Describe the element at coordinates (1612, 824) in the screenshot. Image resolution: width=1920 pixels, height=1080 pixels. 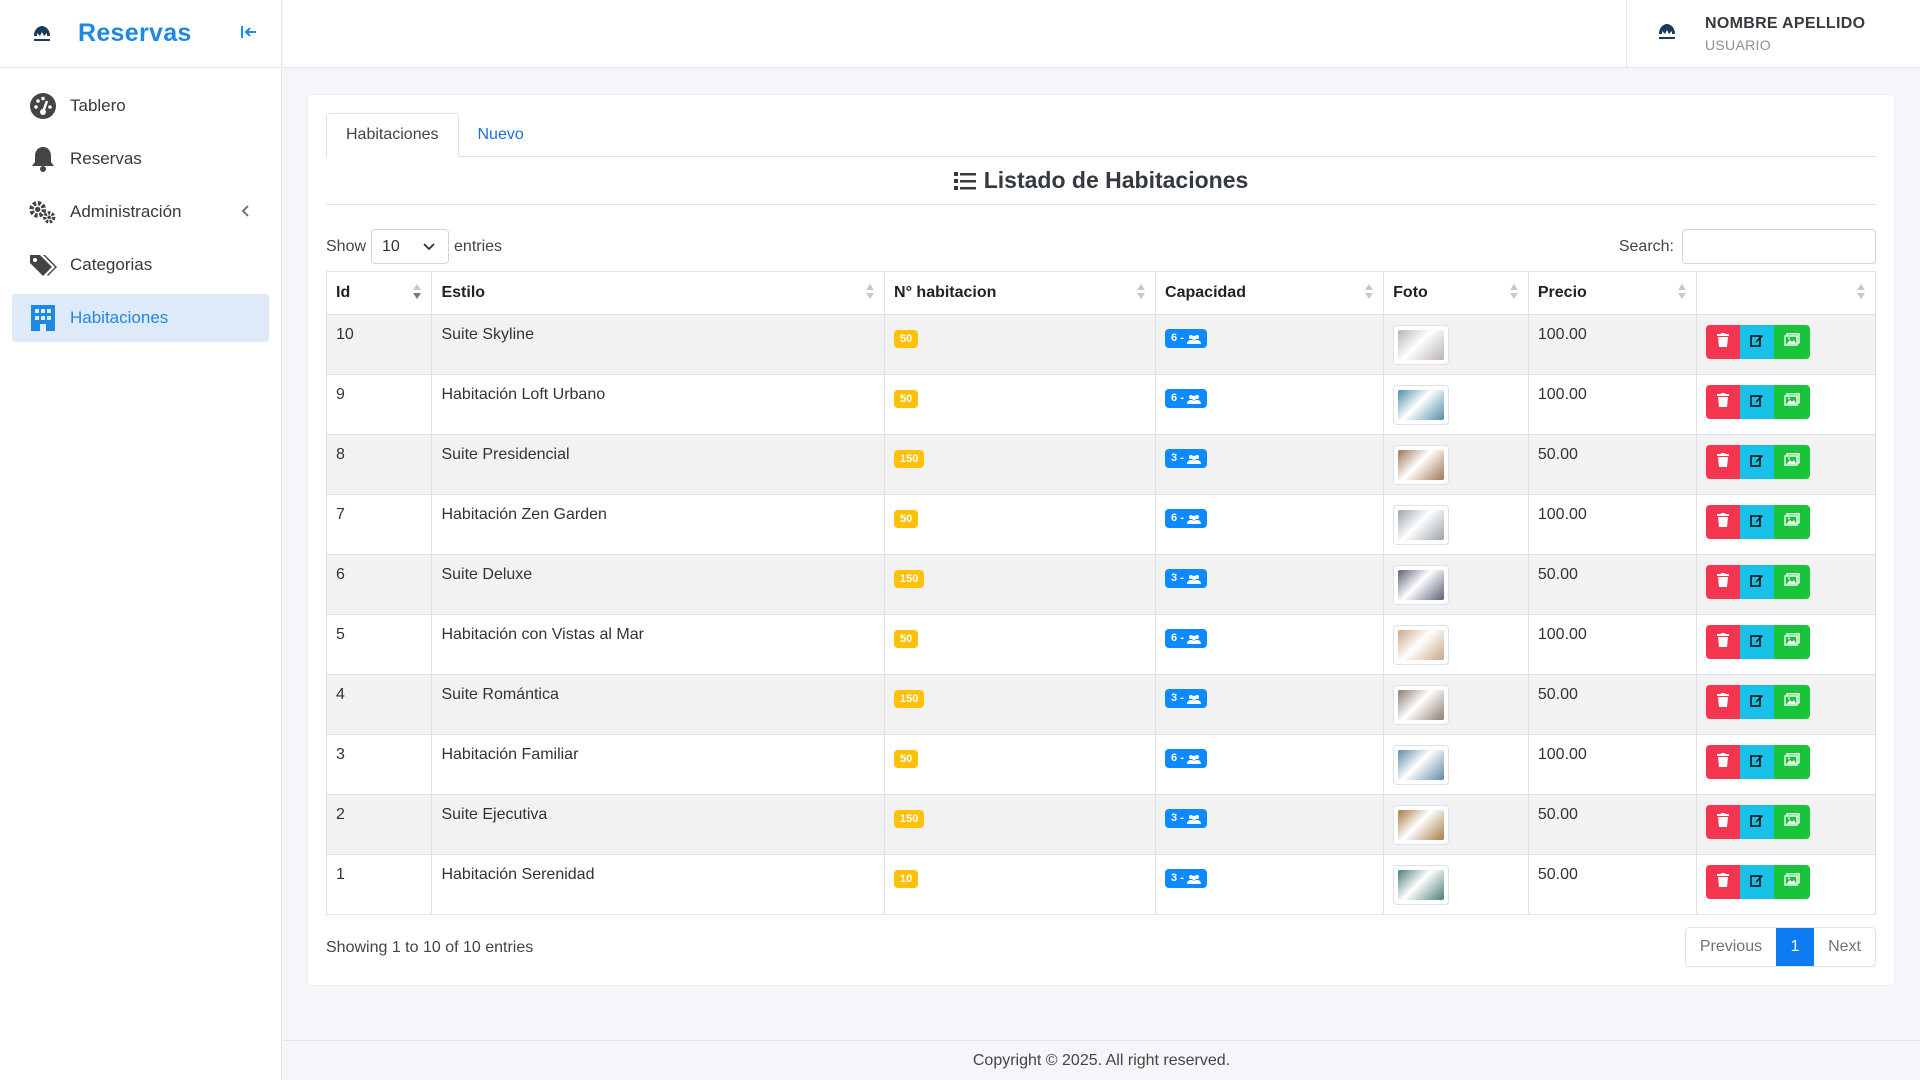
I see `cell-precio: 50.00` at that location.